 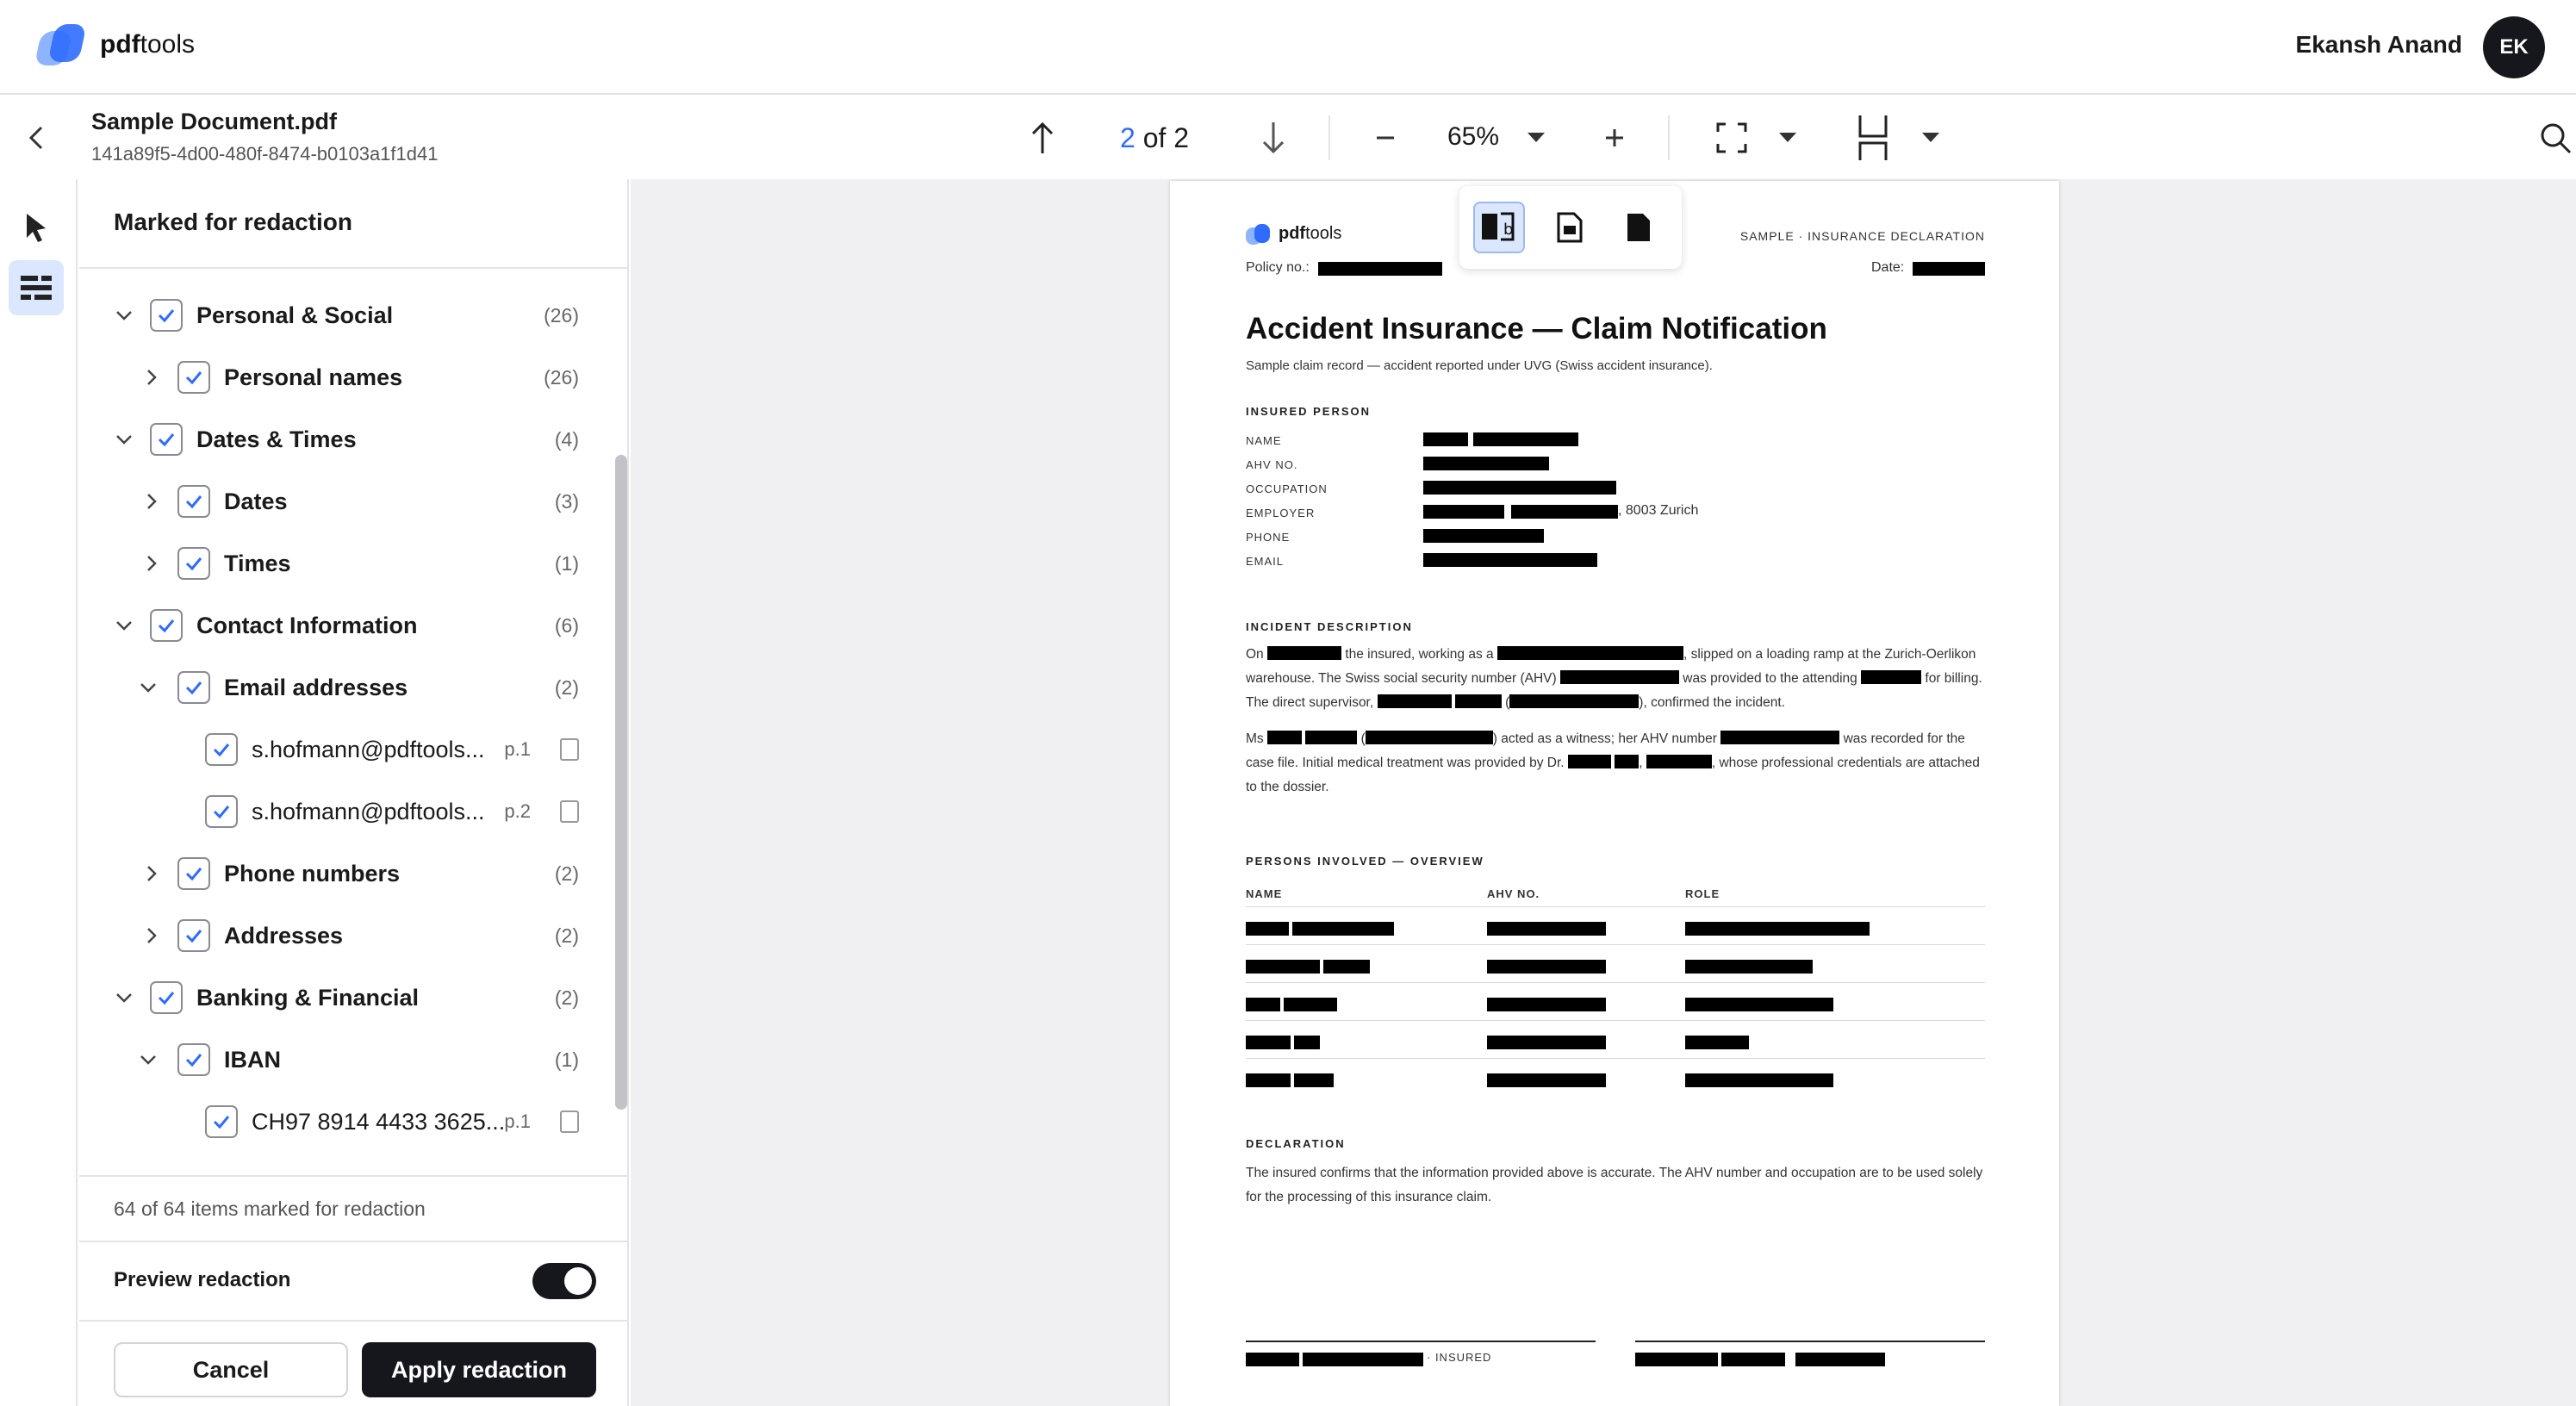 I want to click on section-heading: DECLARATION, so click(x=1296, y=1143).